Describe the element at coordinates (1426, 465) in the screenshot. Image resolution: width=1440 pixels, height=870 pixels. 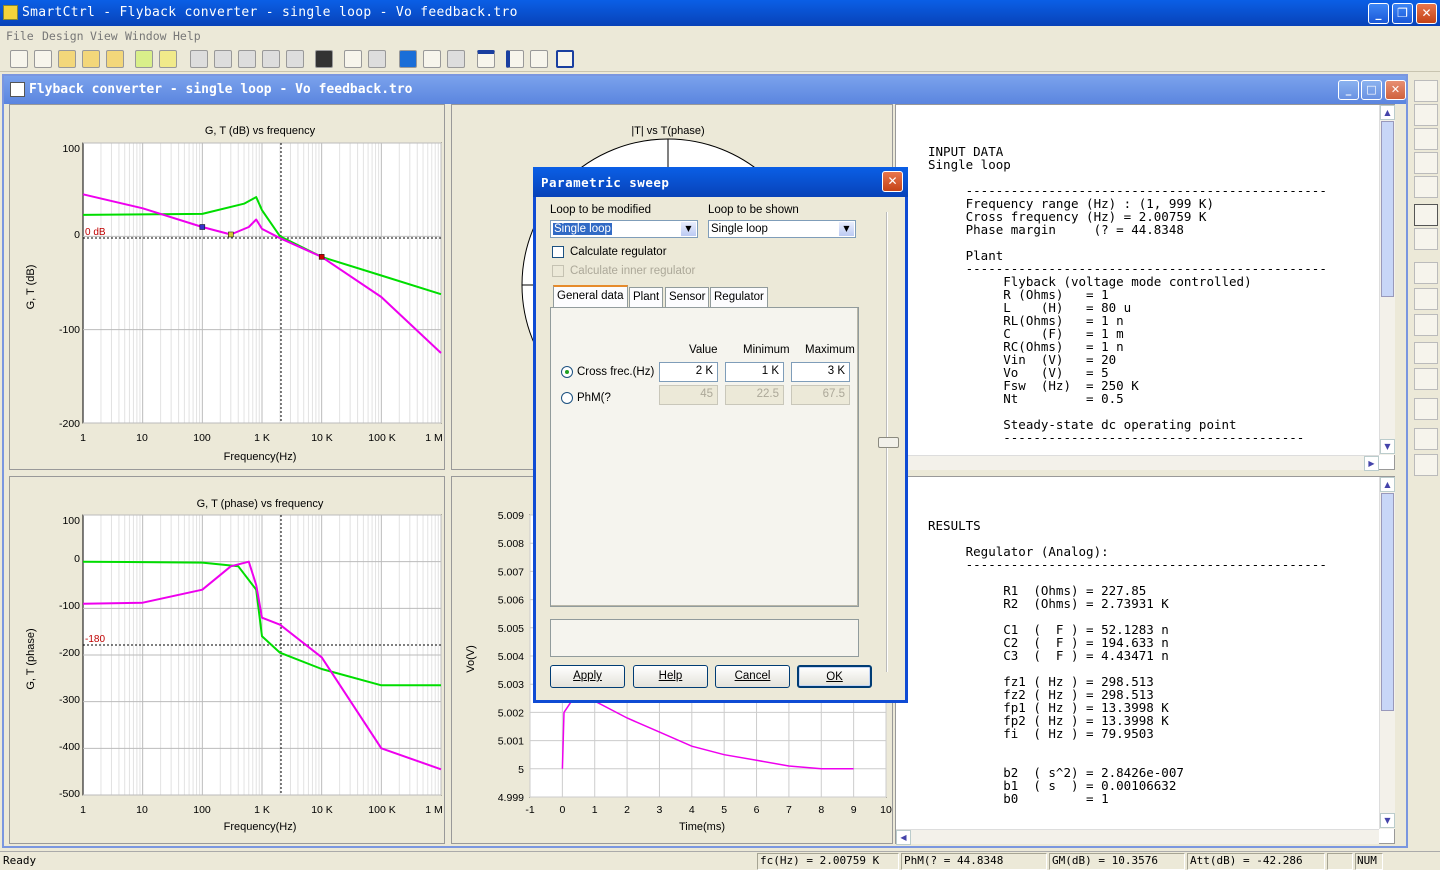
I see `tool-11-icon` at that location.